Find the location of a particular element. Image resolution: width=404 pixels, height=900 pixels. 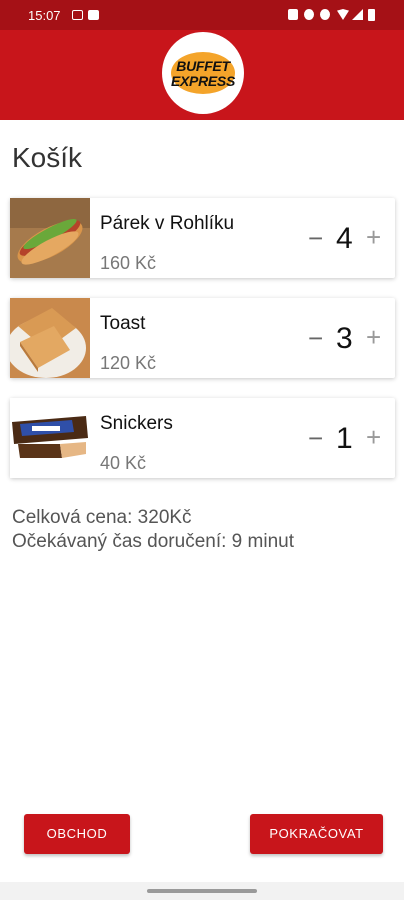

logo-line-1: BUFFET is located at coordinates (203, 66).